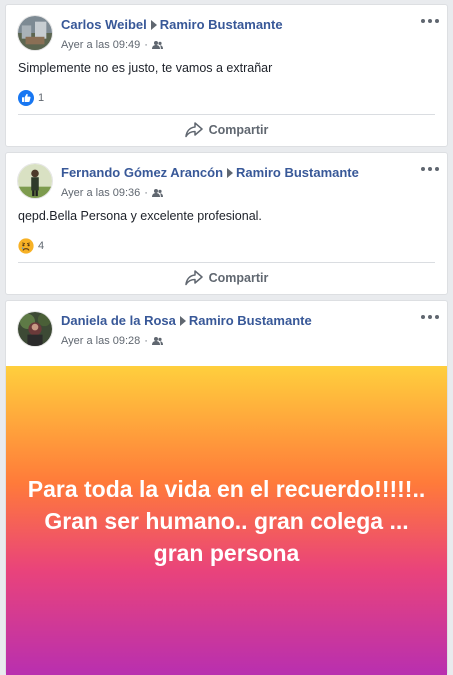 The height and width of the screenshot is (675, 453). I want to click on post-meta: Ayer a las 09:28 ·, so click(112, 341).